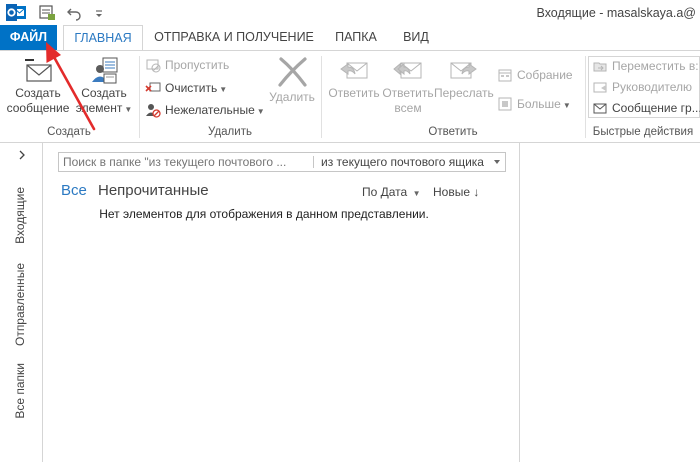 Image resolution: width=700 pixels, height=462 pixels. Describe the element at coordinates (476, 192) in the screenshot. I see `arrow-down-icon: ↓` at that location.